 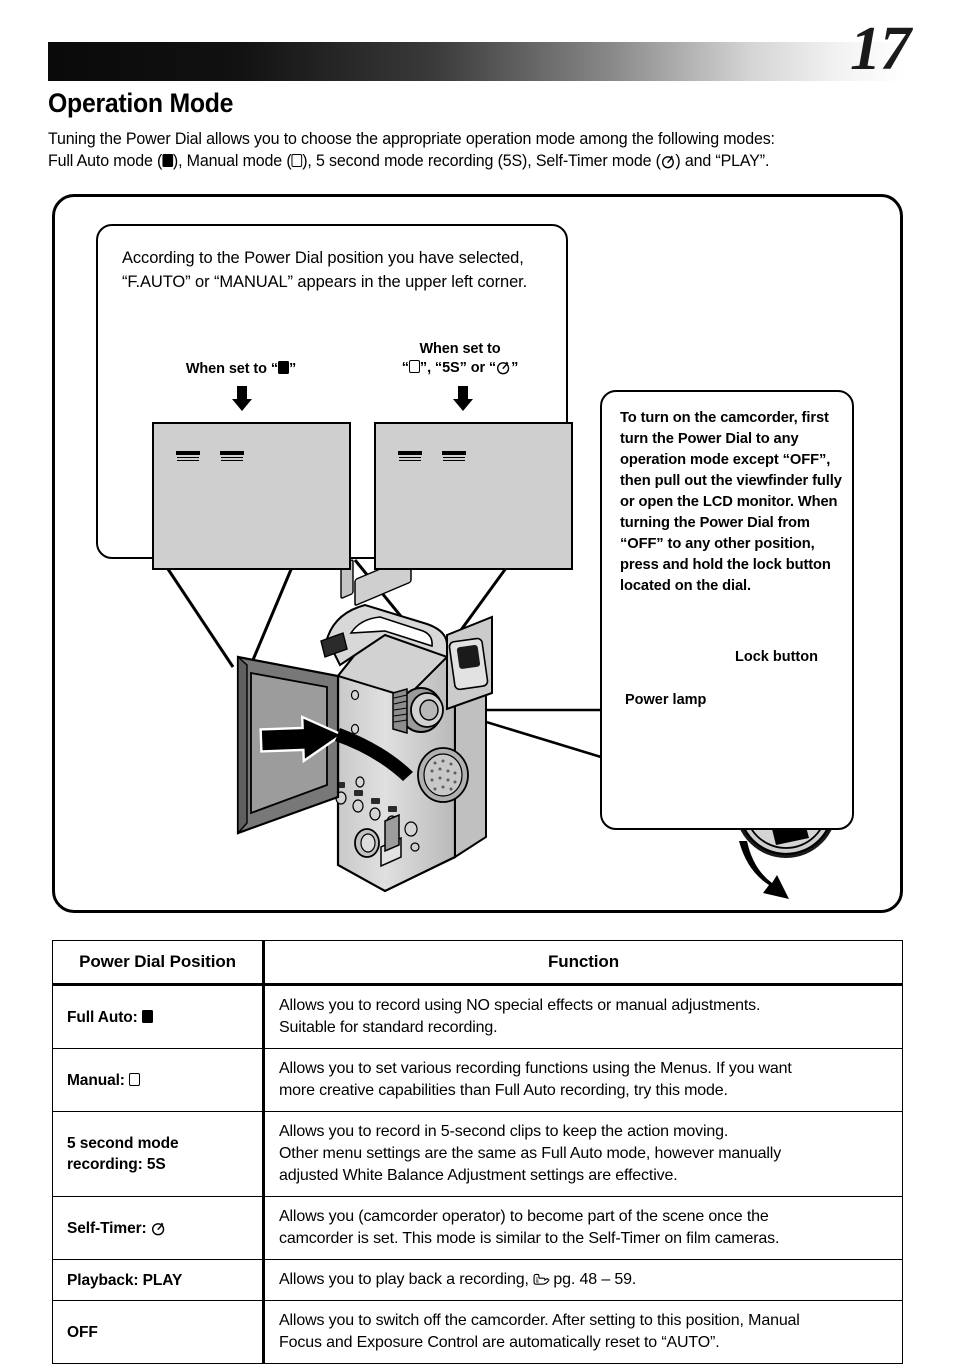 I want to click on when-set-to-full-auto-label: When set to “ ”, so click(x=241, y=369).